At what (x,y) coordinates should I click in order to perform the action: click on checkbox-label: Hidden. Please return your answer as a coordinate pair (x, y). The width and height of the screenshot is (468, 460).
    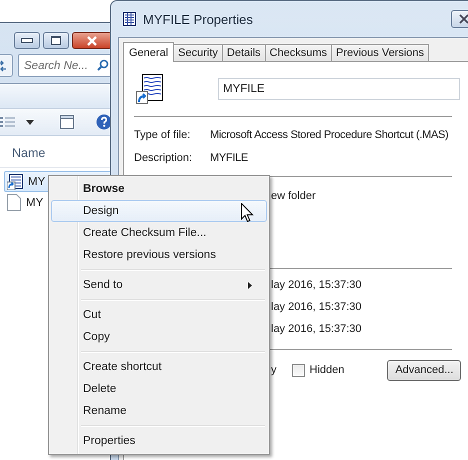
    Looking at the image, I should click on (327, 370).